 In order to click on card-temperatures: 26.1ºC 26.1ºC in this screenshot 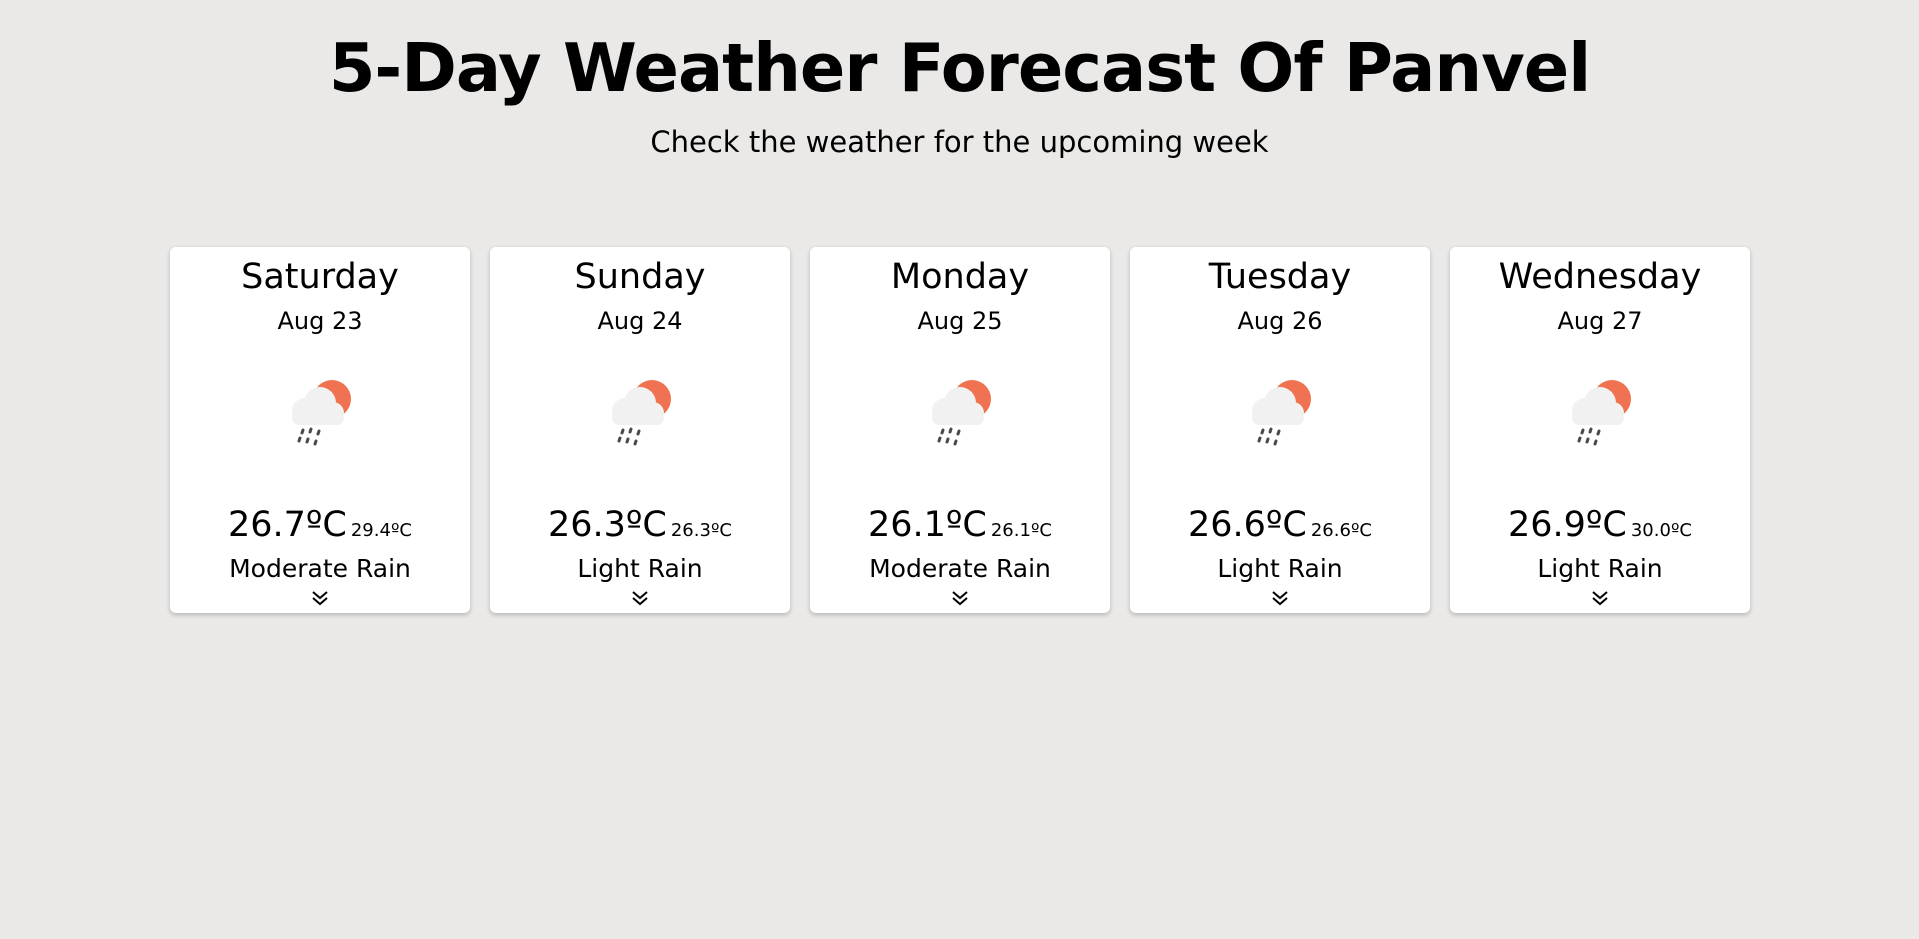, I will do `click(960, 528)`.